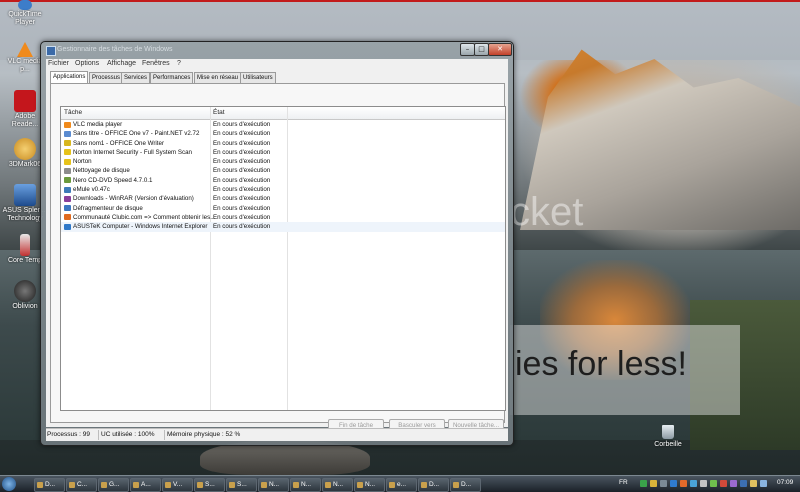  I want to click on paintnet-icon, so click(67, 133).